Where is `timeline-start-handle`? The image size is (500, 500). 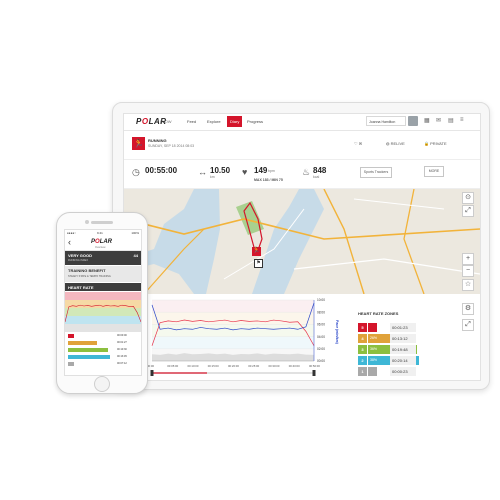
timeline-start-handle is located at coordinates (152, 373).